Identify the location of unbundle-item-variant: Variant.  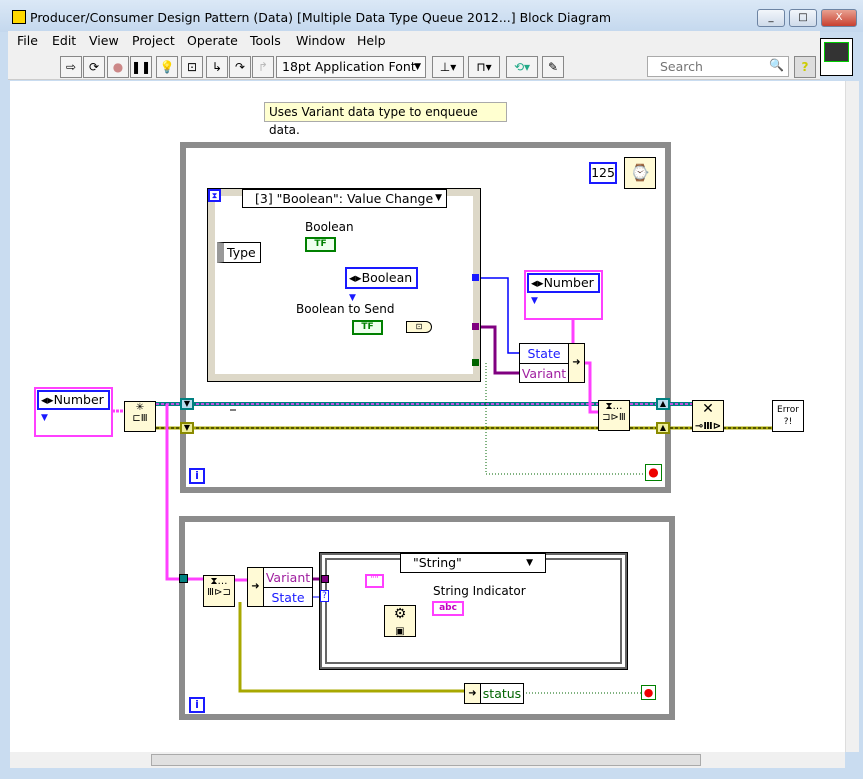
(288, 578).